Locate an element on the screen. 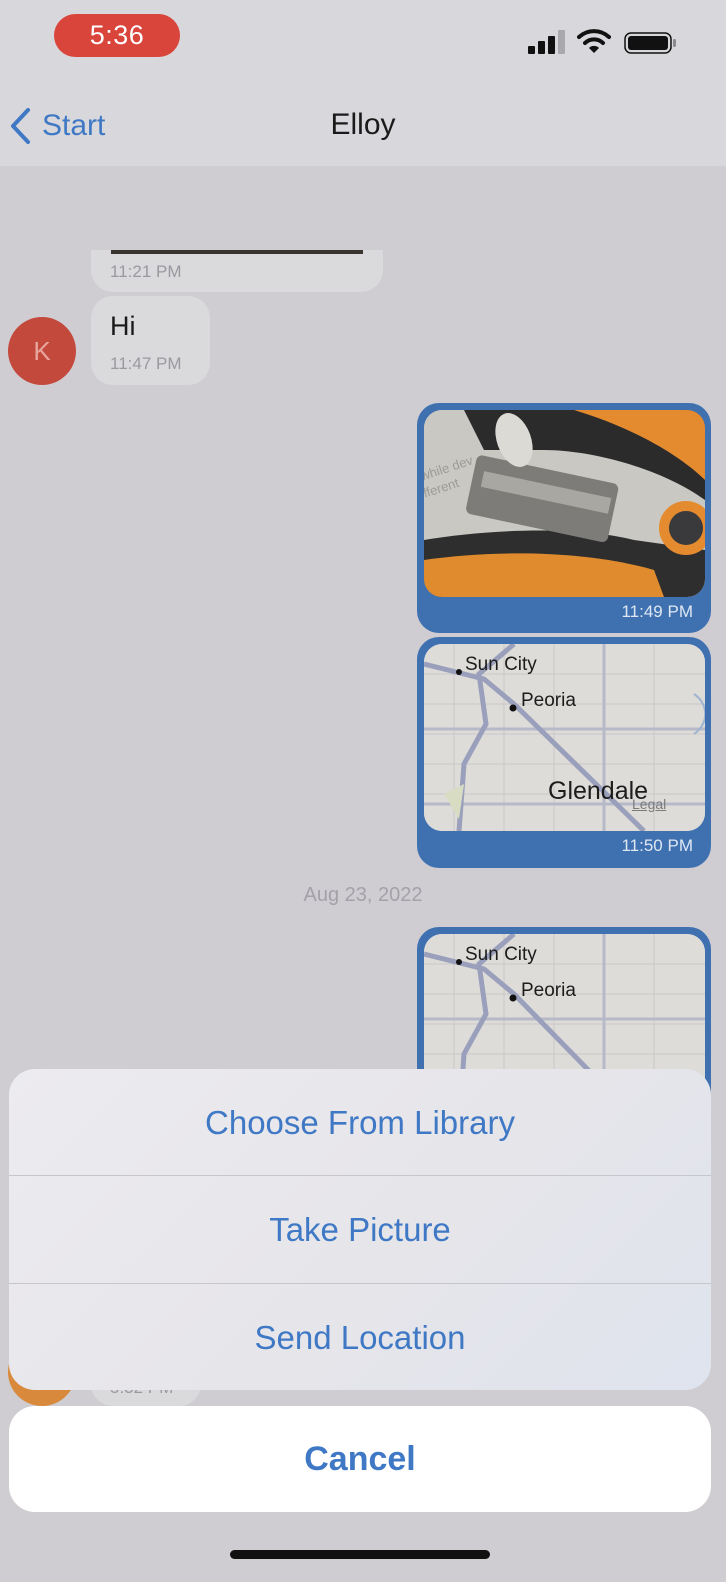  avatar: K is located at coordinates (42, 351).